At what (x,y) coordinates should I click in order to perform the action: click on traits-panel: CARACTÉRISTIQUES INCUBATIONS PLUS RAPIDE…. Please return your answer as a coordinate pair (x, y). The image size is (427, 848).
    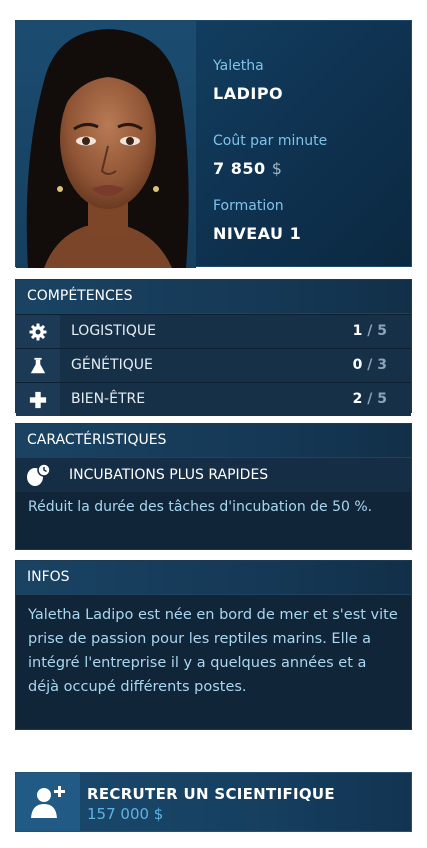
    Looking at the image, I should click on (213, 486).